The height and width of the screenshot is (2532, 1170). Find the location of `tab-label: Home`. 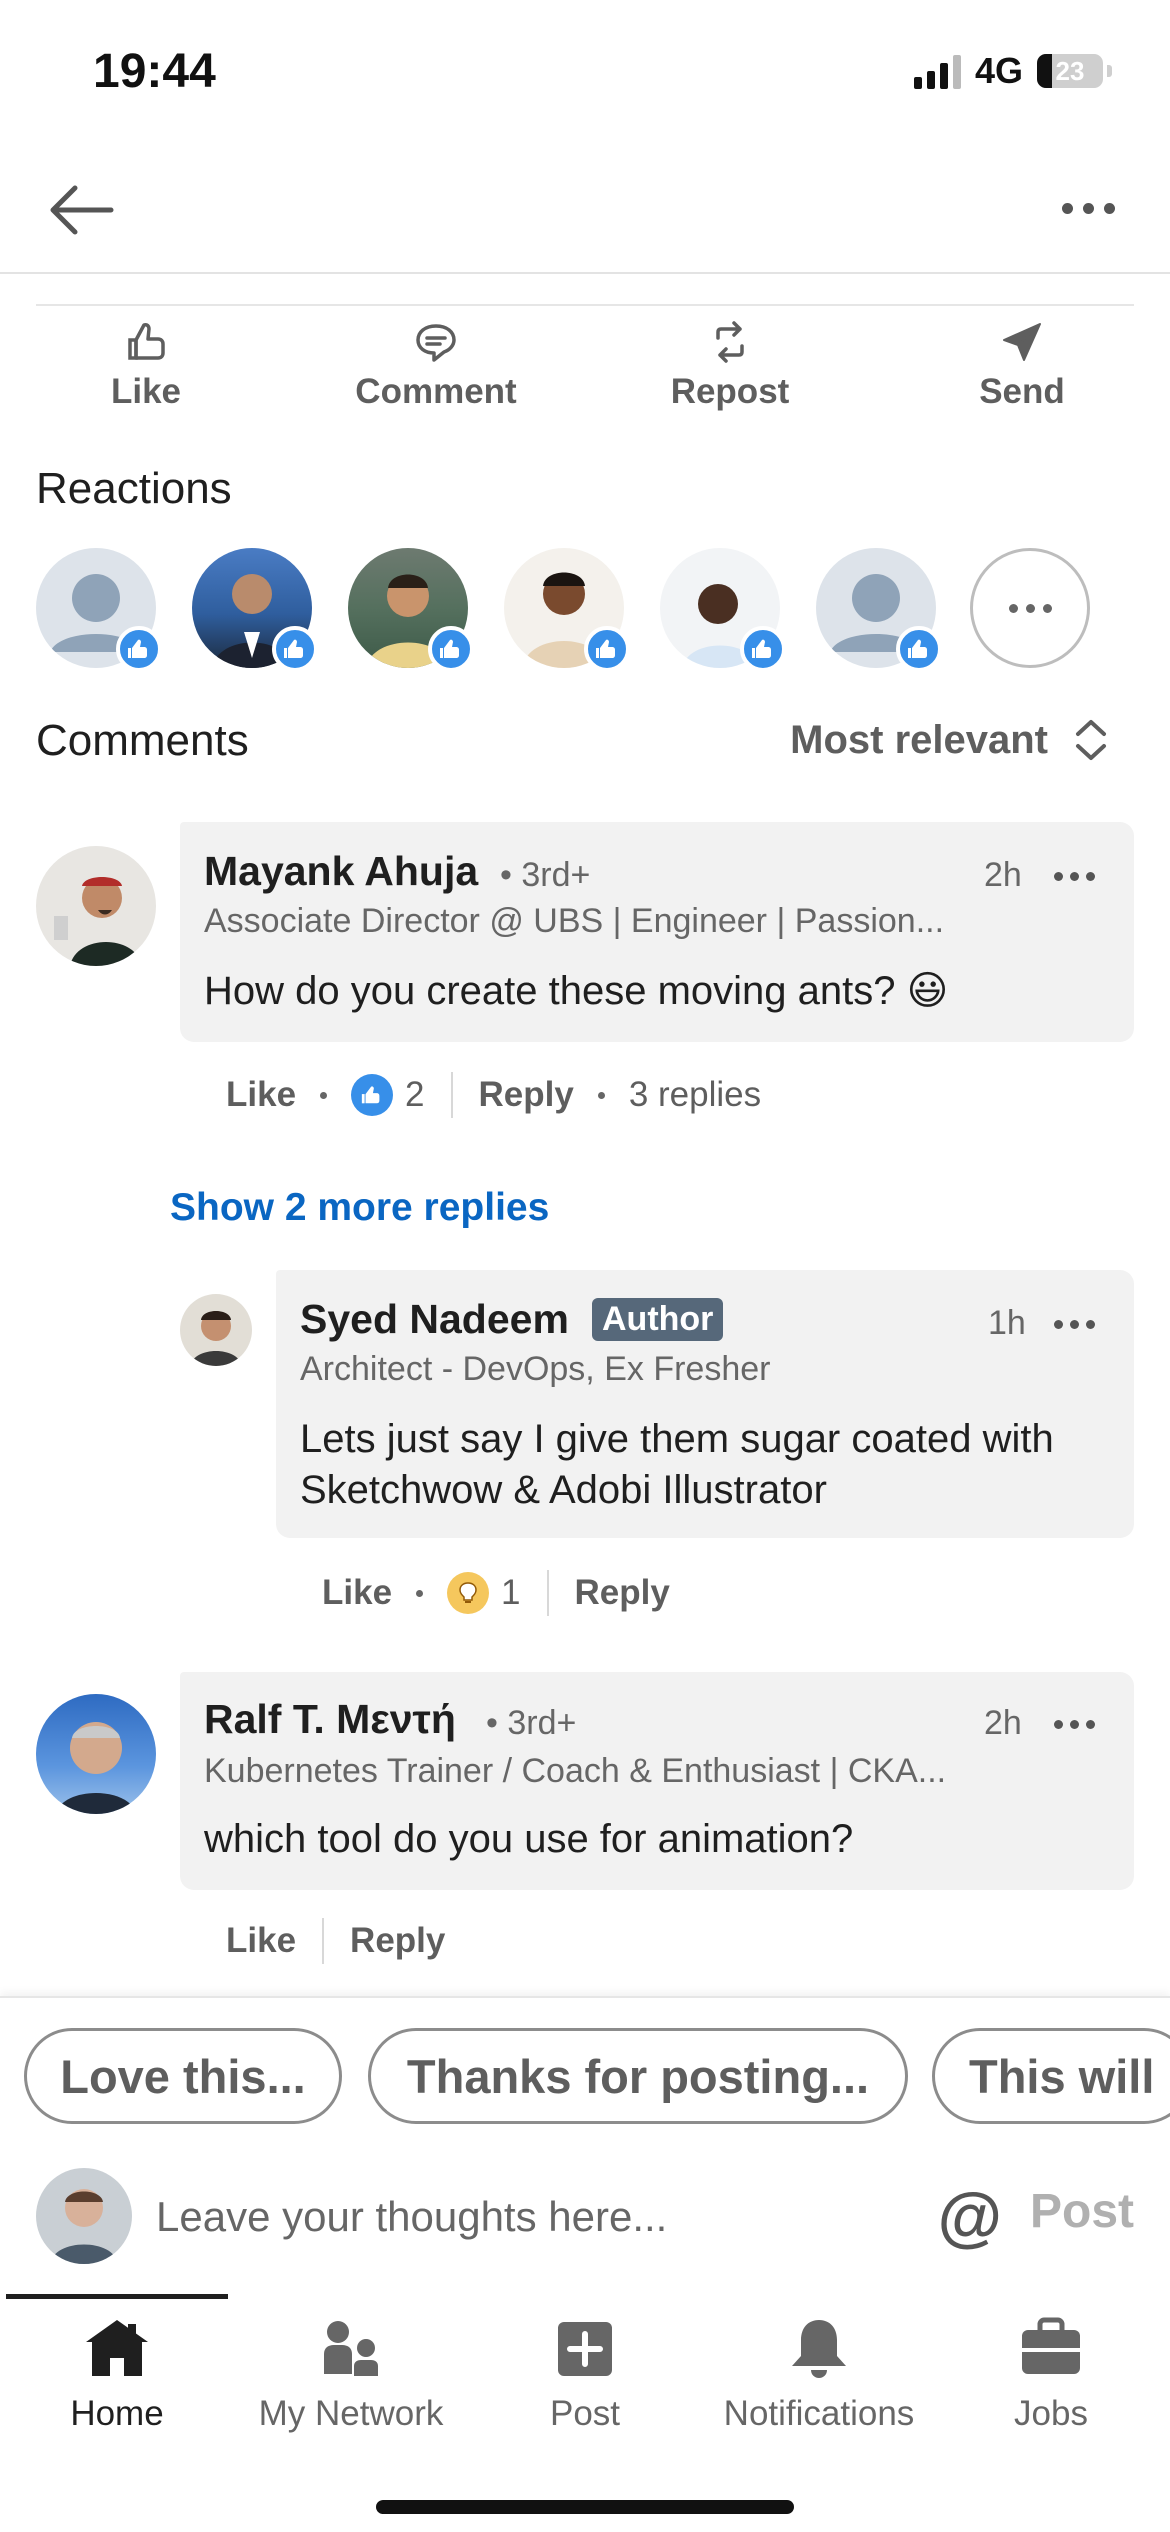

tab-label: Home is located at coordinates (117, 2413).